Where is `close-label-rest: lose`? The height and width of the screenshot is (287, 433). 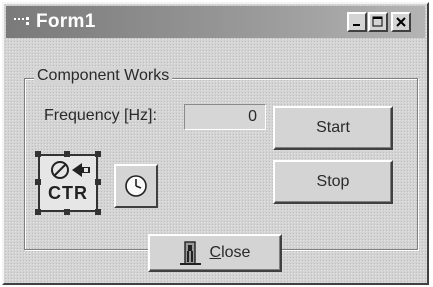 close-label-rest: lose is located at coordinates (236, 252).